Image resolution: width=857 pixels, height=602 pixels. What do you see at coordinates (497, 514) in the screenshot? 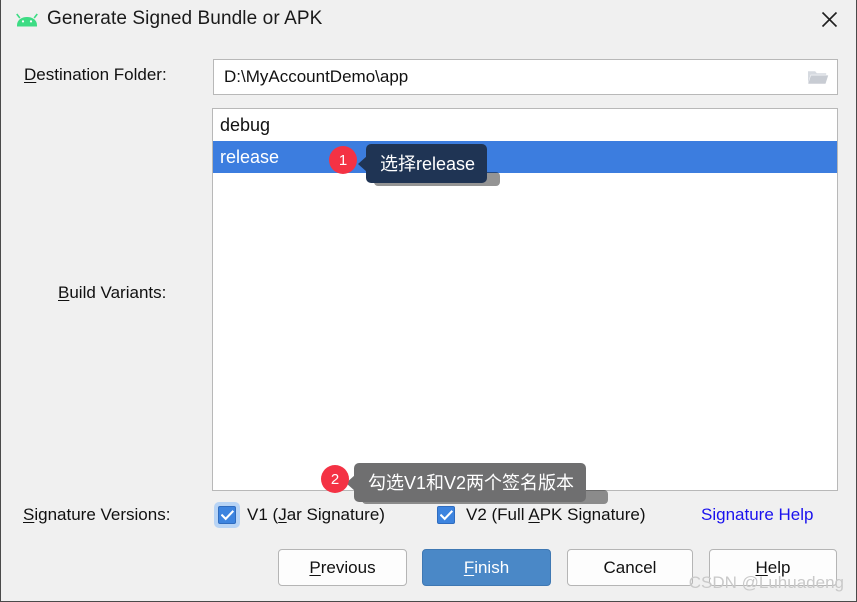
I see `v2-label-part-a: V2 (Full` at bounding box center [497, 514].